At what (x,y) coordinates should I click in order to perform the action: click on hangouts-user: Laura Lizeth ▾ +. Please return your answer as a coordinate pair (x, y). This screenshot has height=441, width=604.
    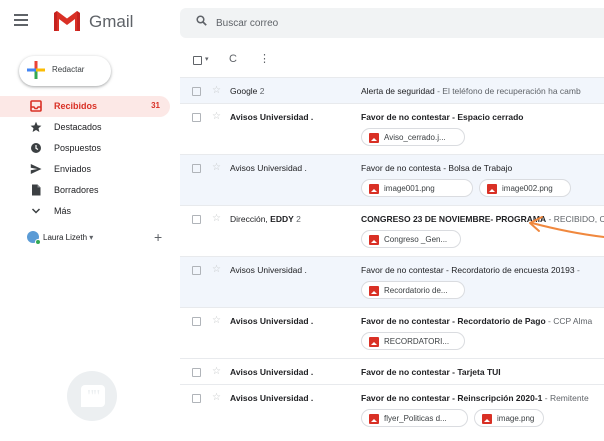
    Looking at the image, I should click on (97, 238).